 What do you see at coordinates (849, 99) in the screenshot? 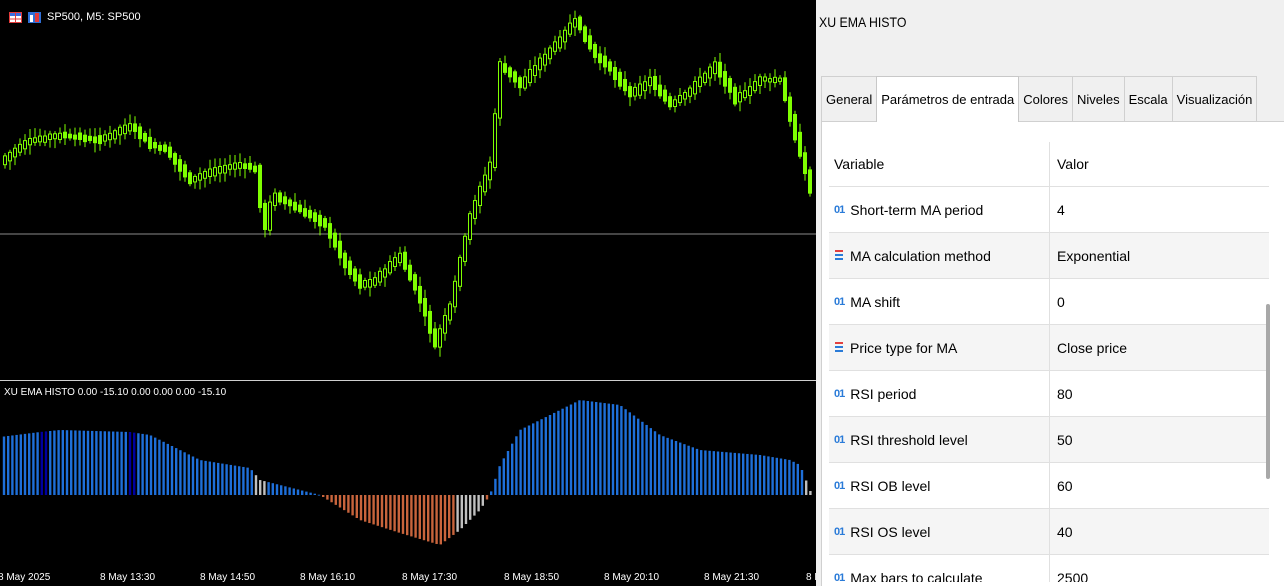
I see `tab-general: General` at bounding box center [849, 99].